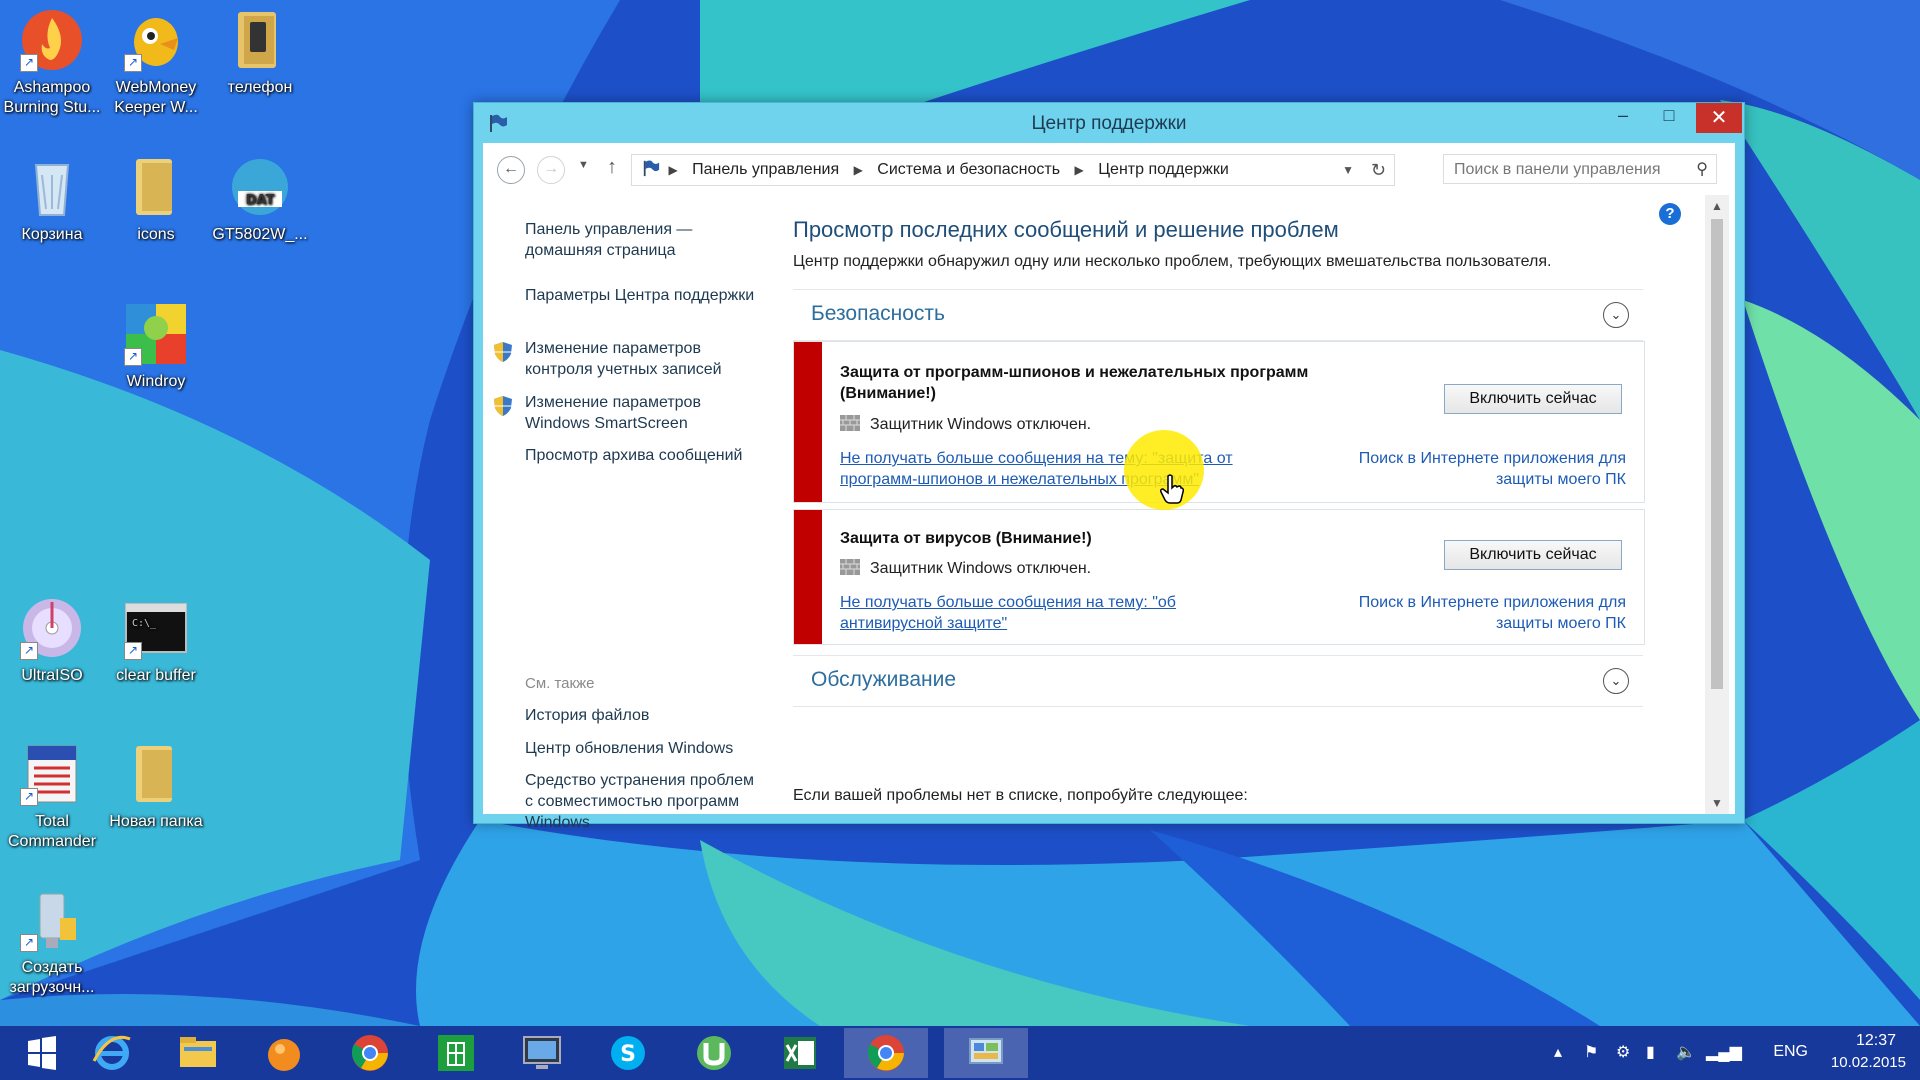 This screenshot has height=1080, width=1920. What do you see at coordinates (1669, 120) in the screenshot?
I see `maximize-button: □` at bounding box center [1669, 120].